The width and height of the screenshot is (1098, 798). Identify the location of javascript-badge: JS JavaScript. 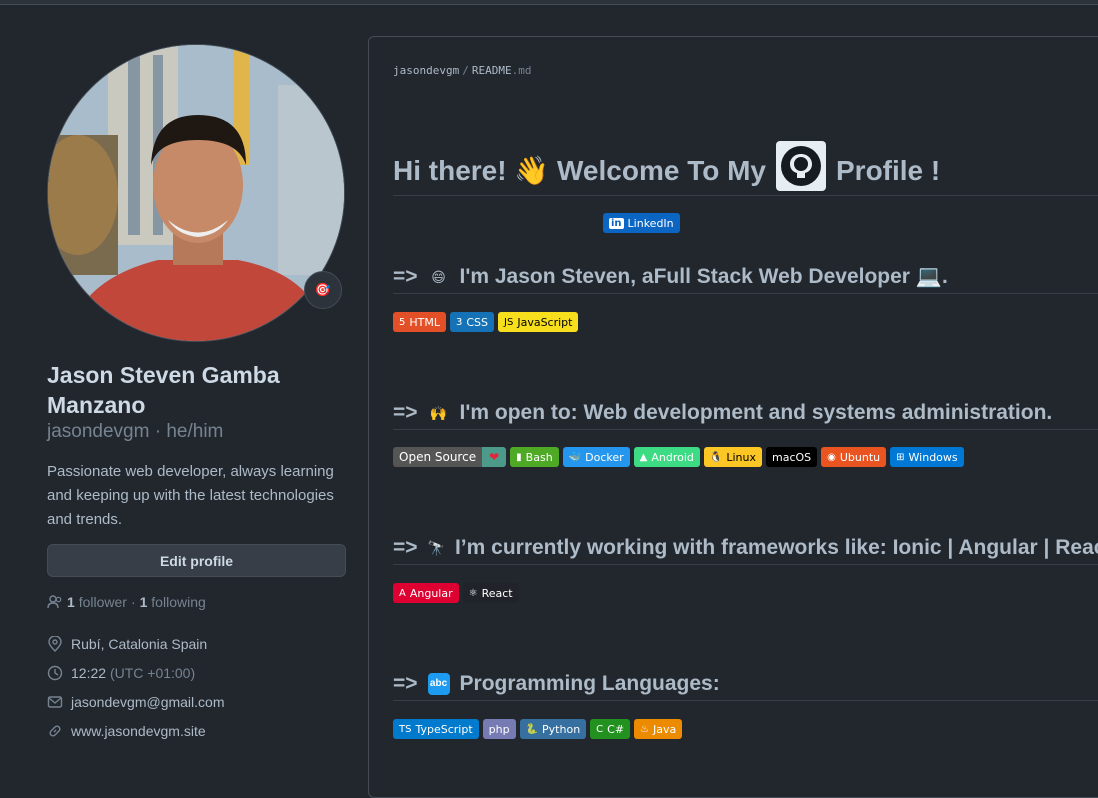
(538, 322).